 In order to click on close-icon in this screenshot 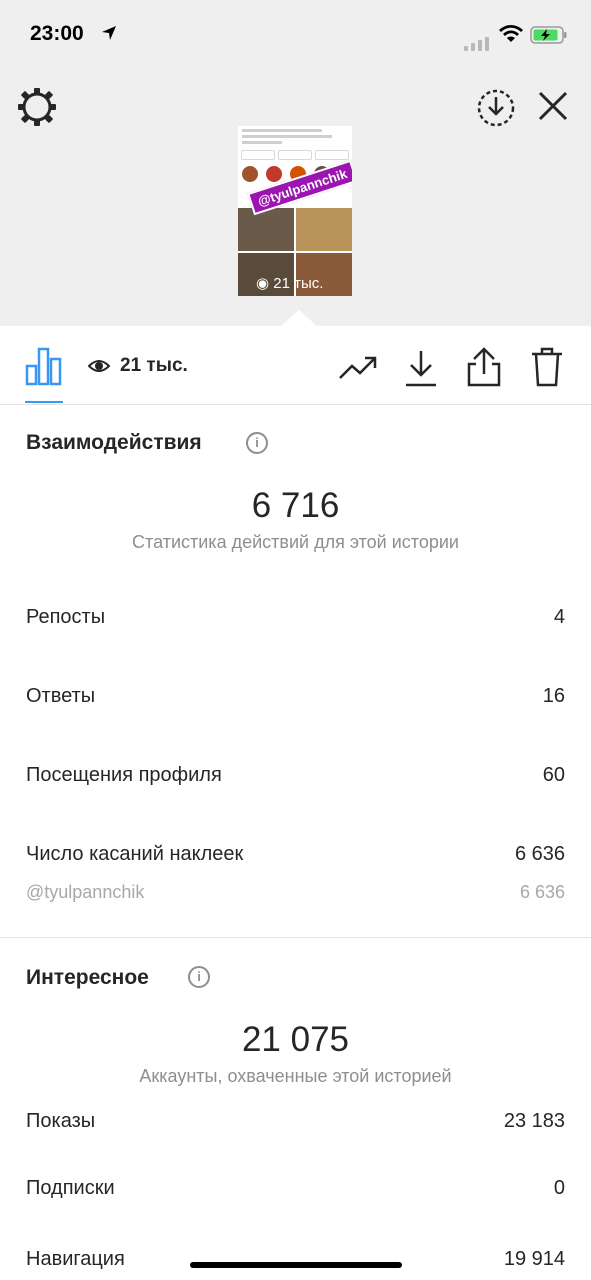, I will do `click(553, 106)`.